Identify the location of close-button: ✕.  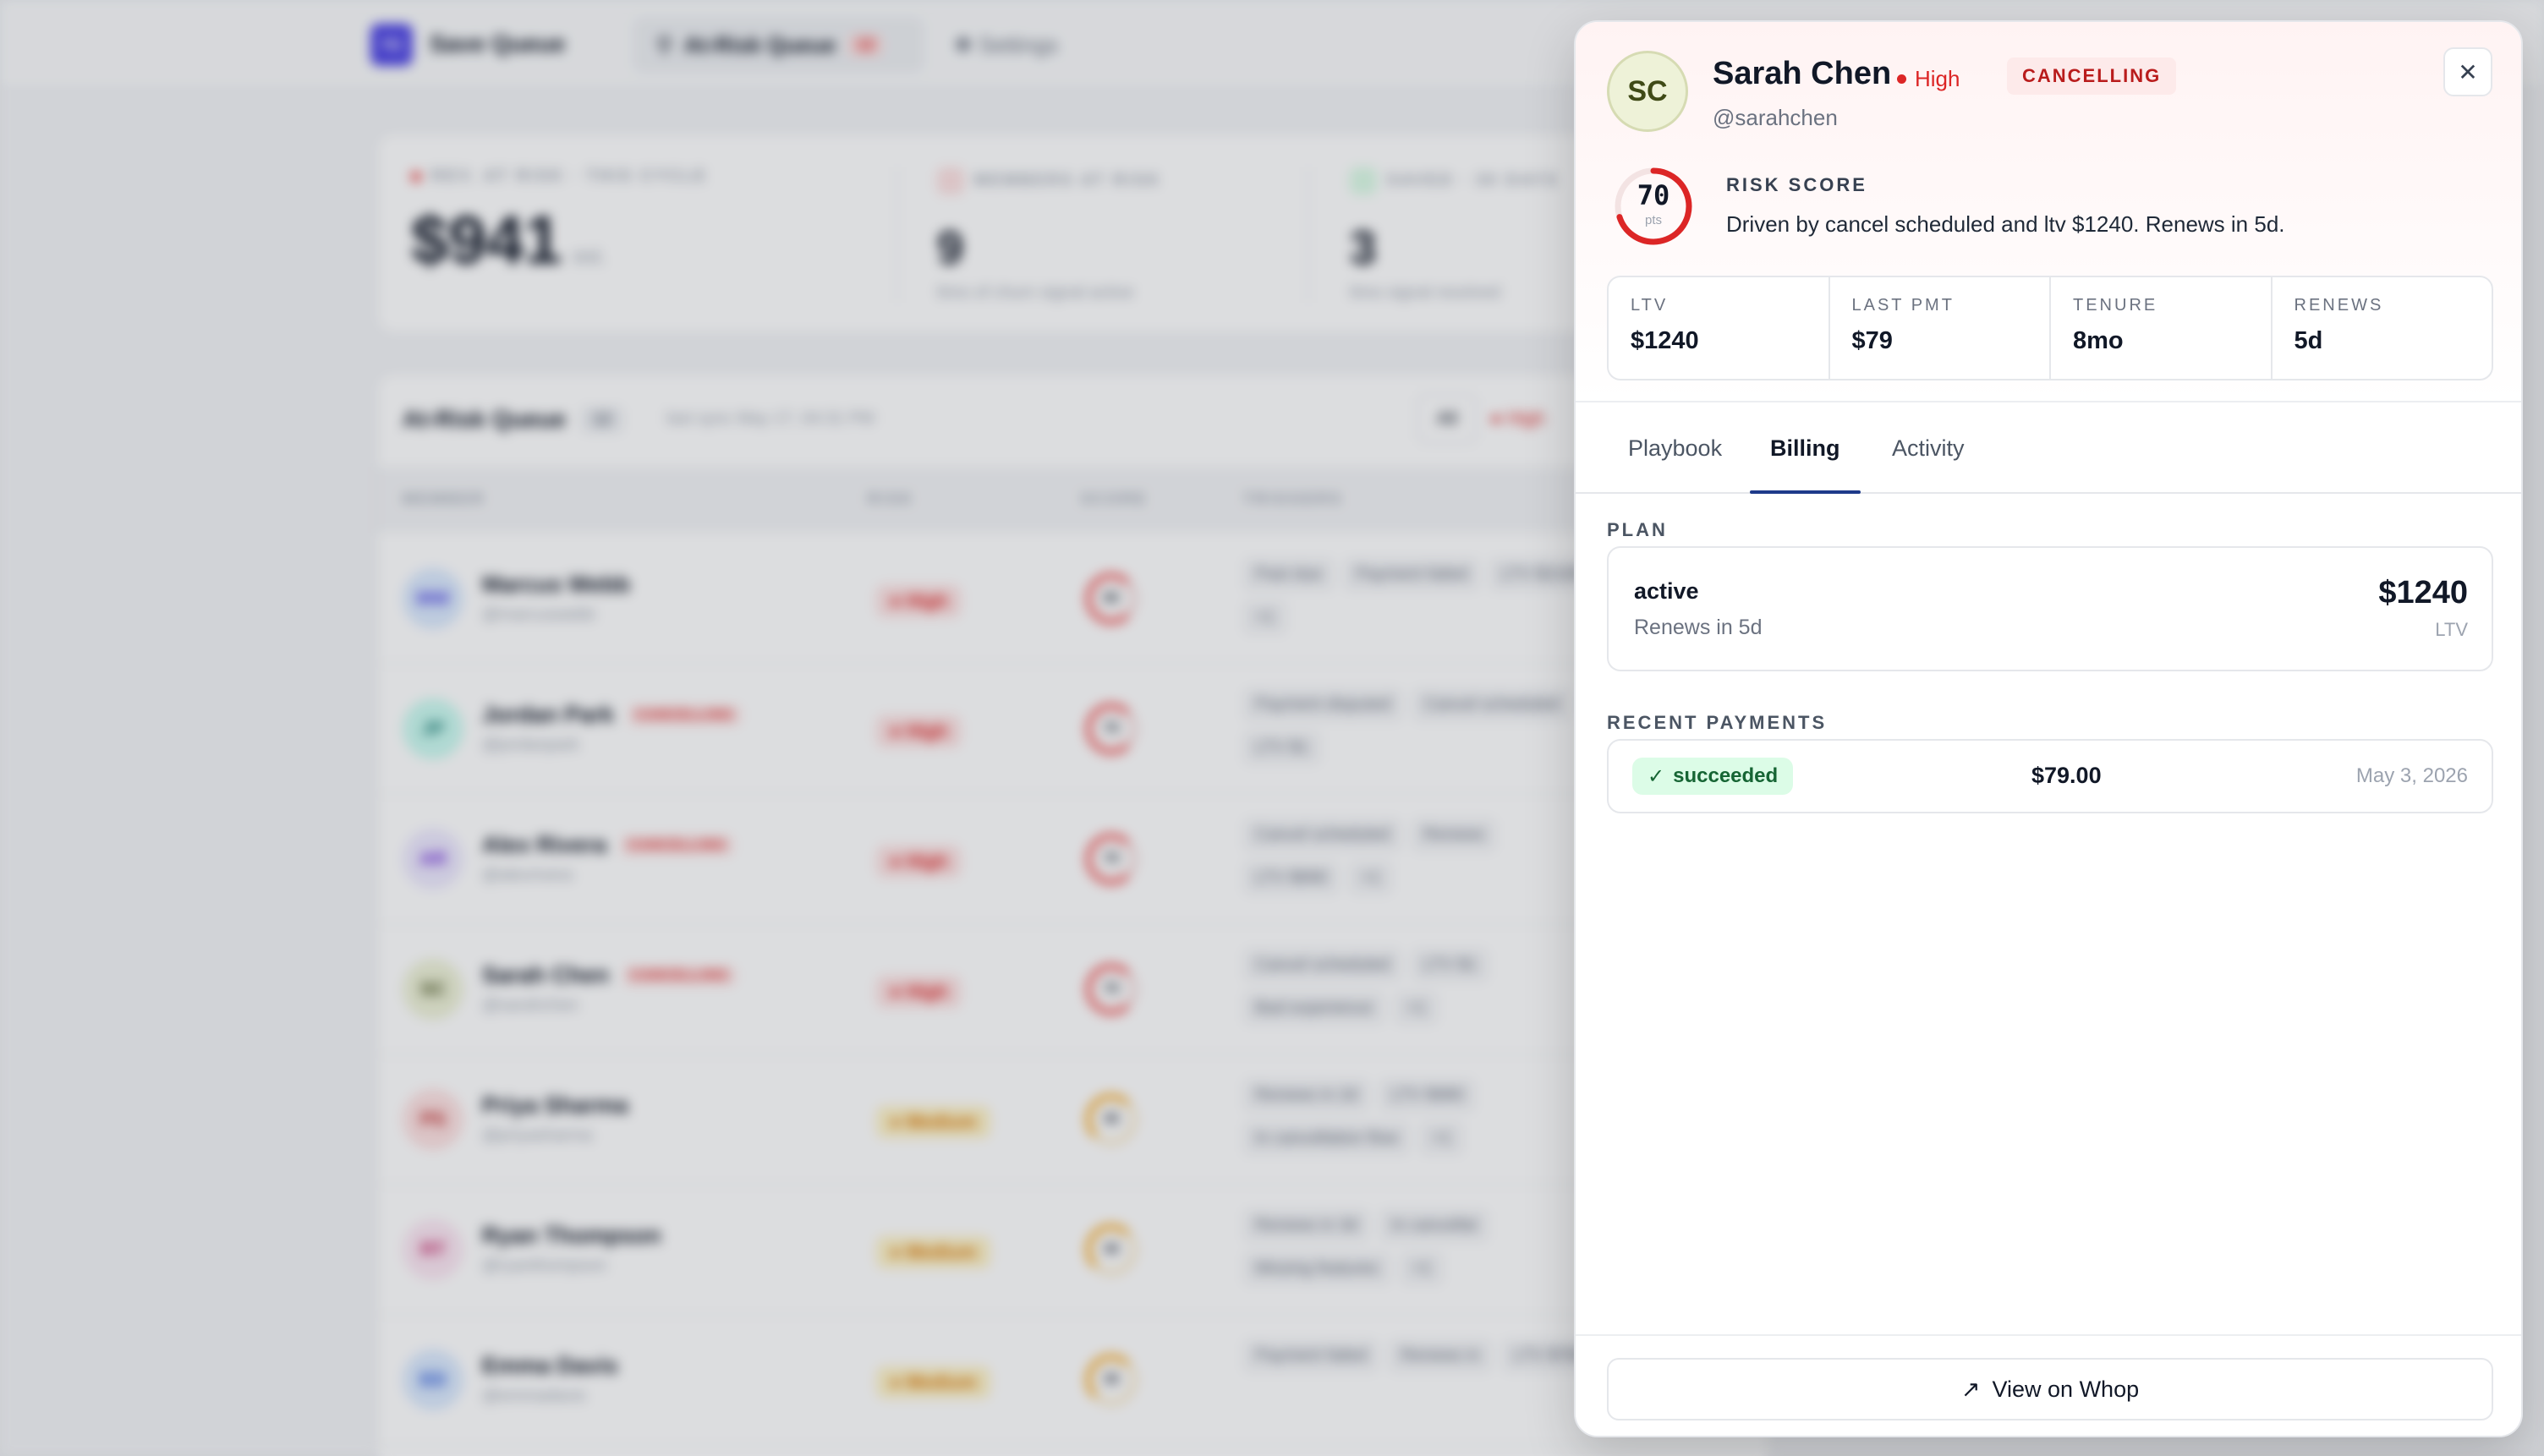
(2467, 71).